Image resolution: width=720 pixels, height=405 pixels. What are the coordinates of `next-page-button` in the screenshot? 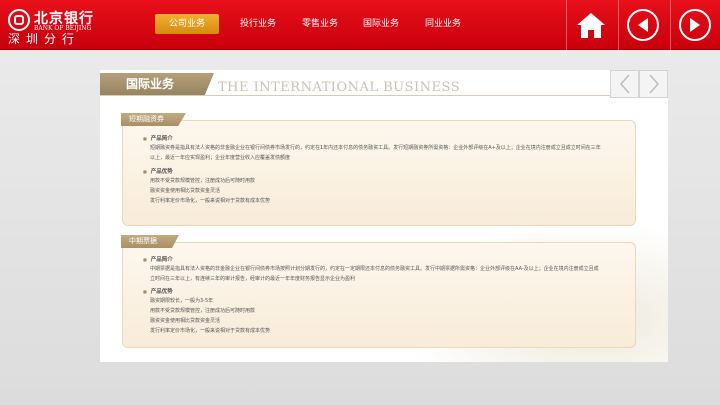 It's located at (653, 84).